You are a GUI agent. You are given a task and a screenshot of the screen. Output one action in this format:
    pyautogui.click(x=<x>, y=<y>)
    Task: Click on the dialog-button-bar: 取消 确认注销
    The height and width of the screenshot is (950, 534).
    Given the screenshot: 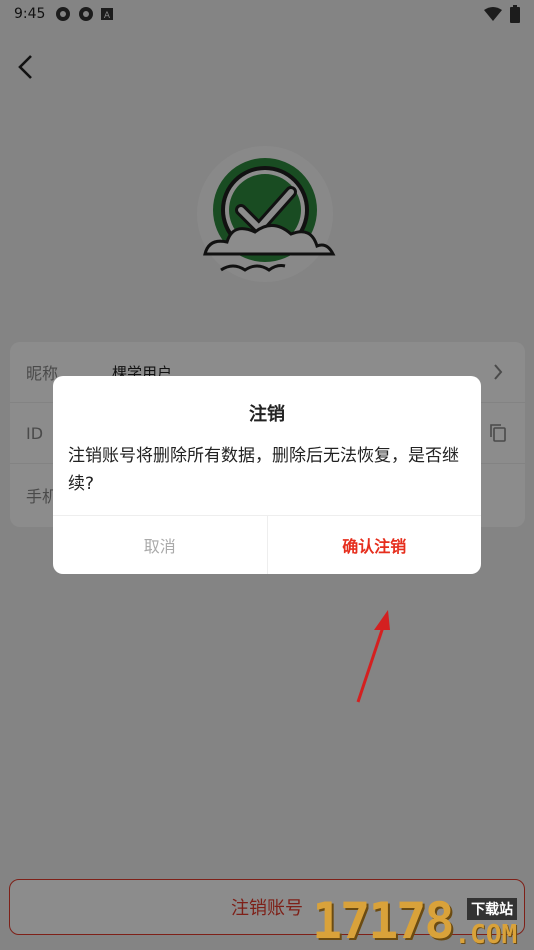 What is the action you would take?
    pyautogui.click(x=267, y=544)
    